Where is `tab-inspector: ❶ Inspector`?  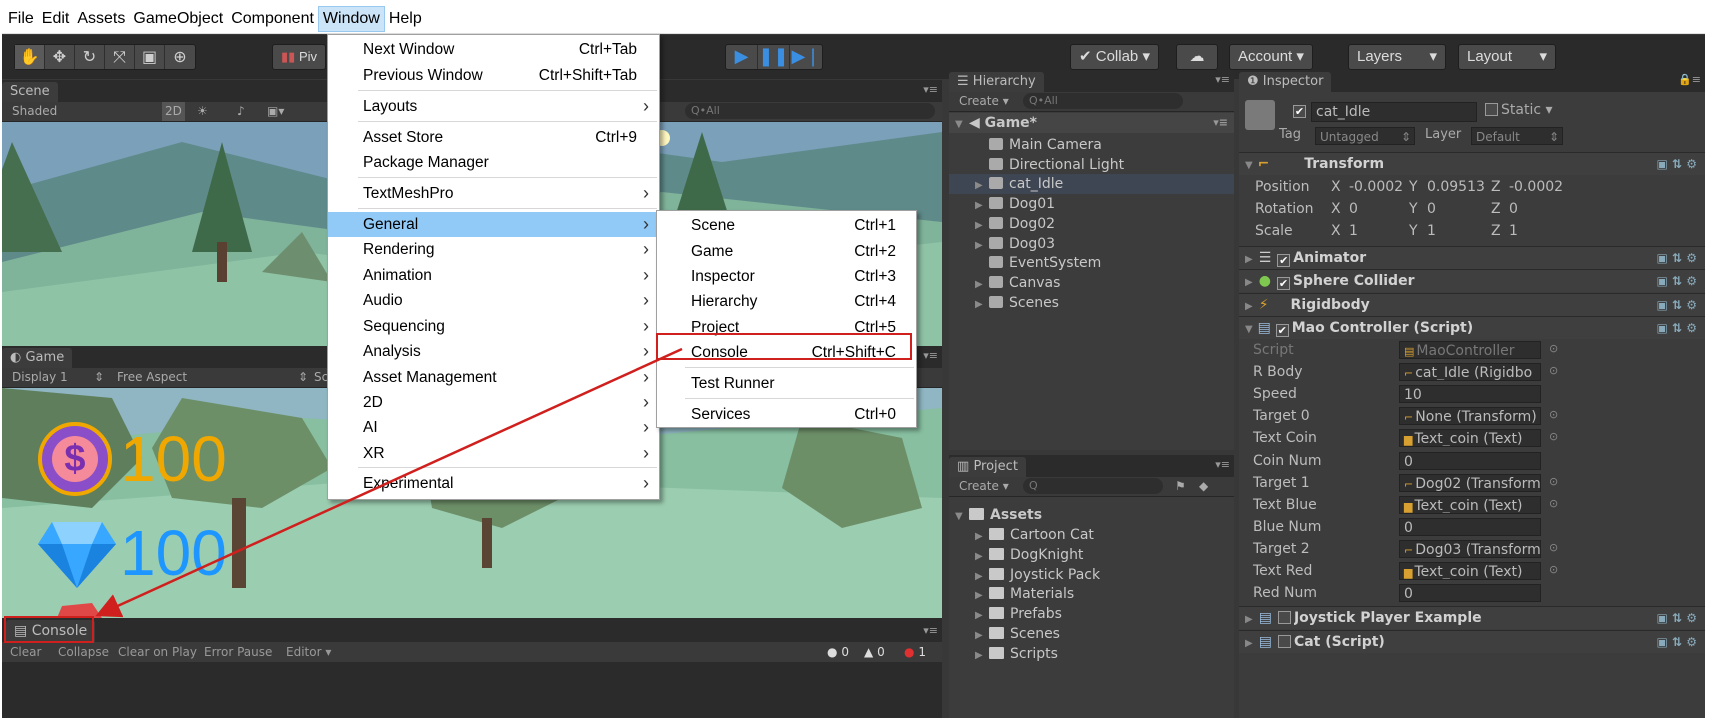
tab-inspector: ❶ Inspector is located at coordinates (1285, 82).